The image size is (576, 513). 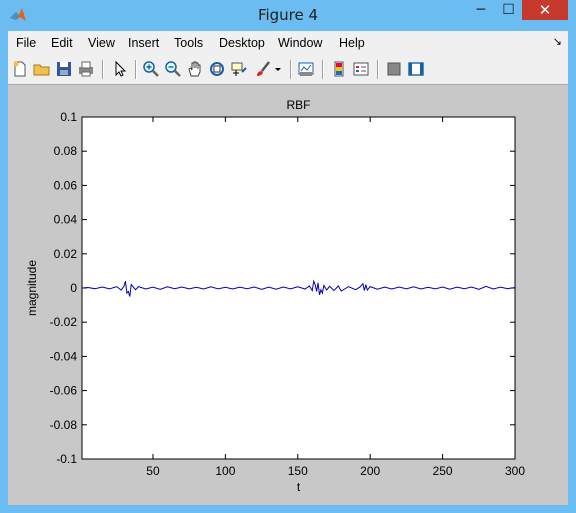 I want to click on print-icon, so click(x=86, y=69).